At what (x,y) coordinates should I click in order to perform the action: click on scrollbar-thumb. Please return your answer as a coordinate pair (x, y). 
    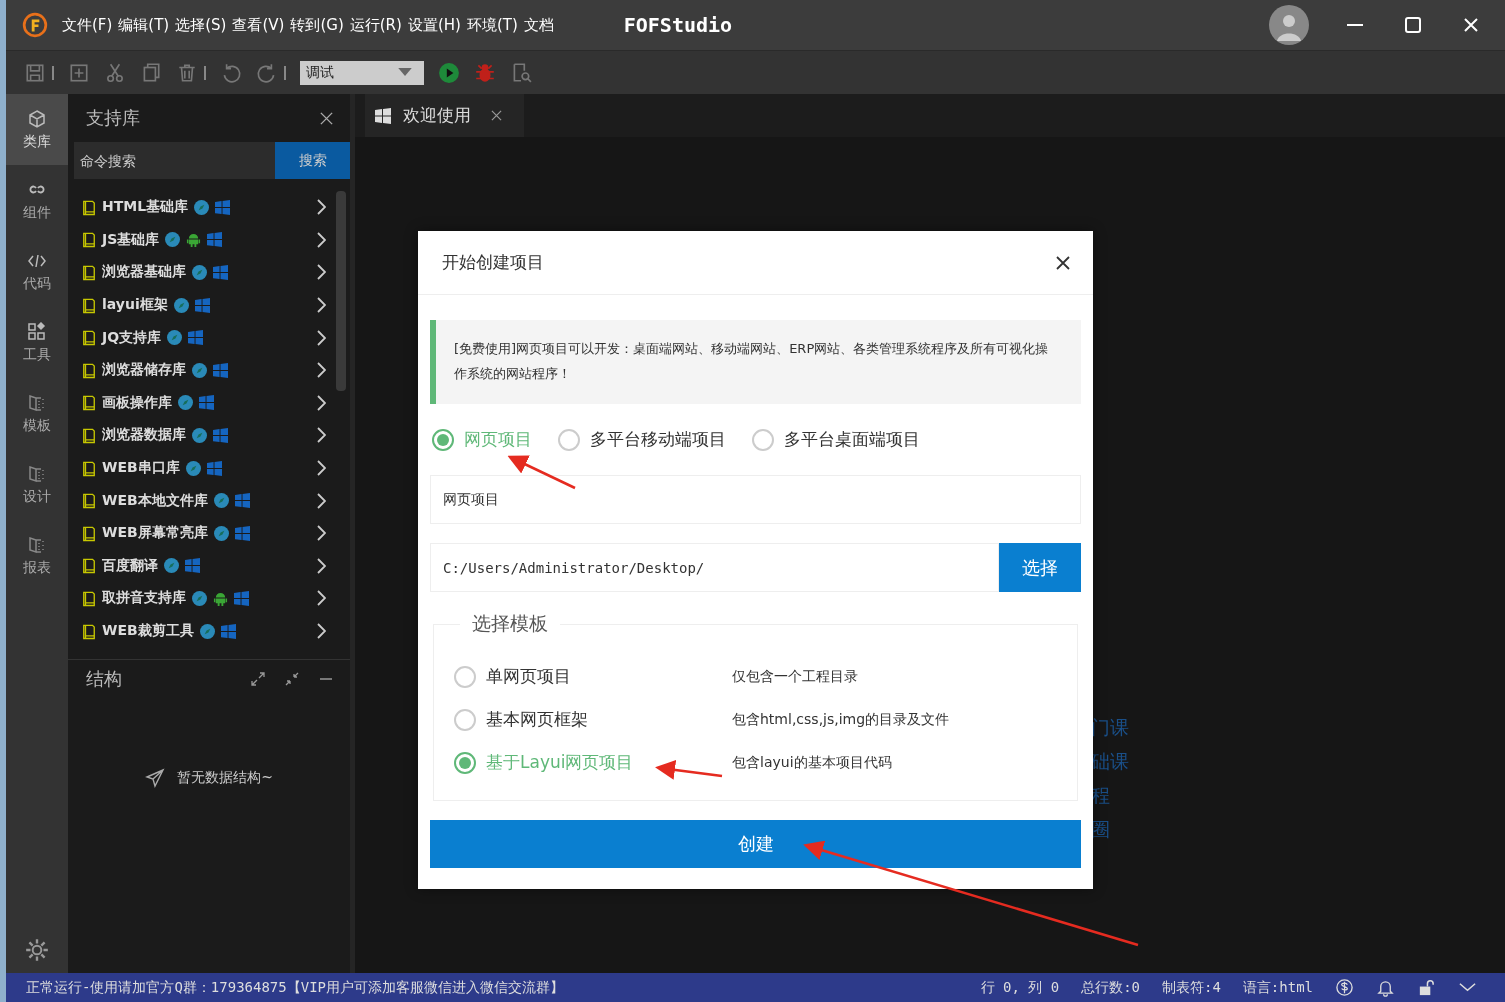
    Looking at the image, I should click on (341, 291).